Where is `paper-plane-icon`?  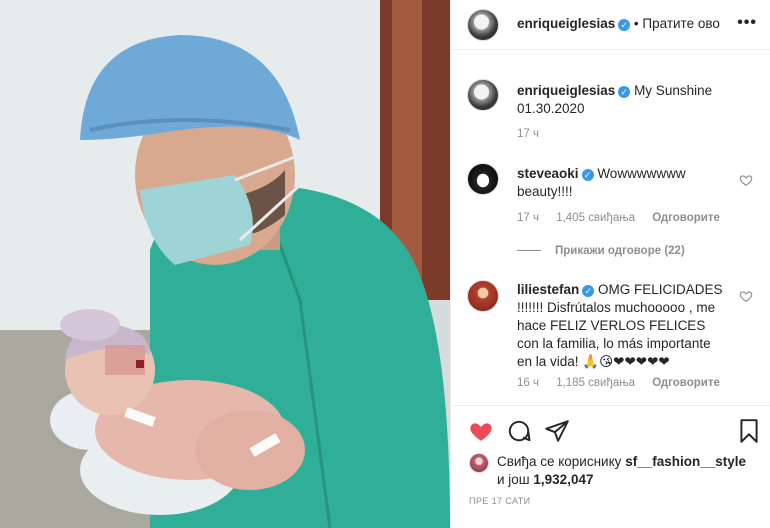 paper-plane-icon is located at coordinates (557, 431).